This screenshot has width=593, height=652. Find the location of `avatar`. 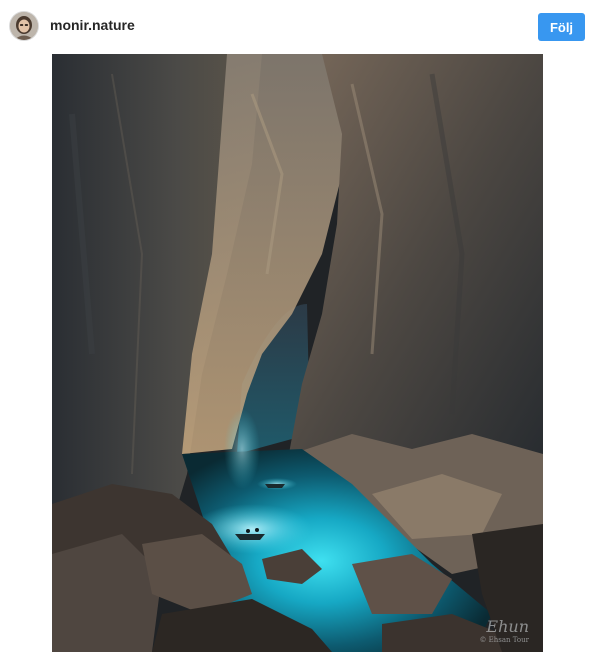

avatar is located at coordinates (24, 26).